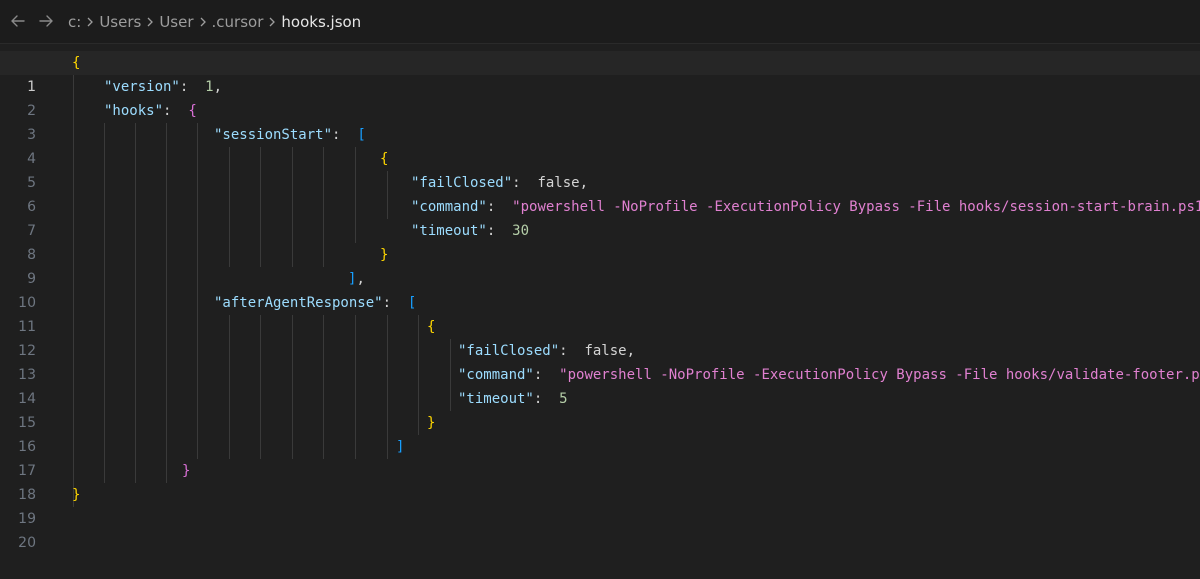 The width and height of the screenshot is (1200, 579). What do you see at coordinates (27, 543) in the screenshot?
I see `line-number: 20` at bounding box center [27, 543].